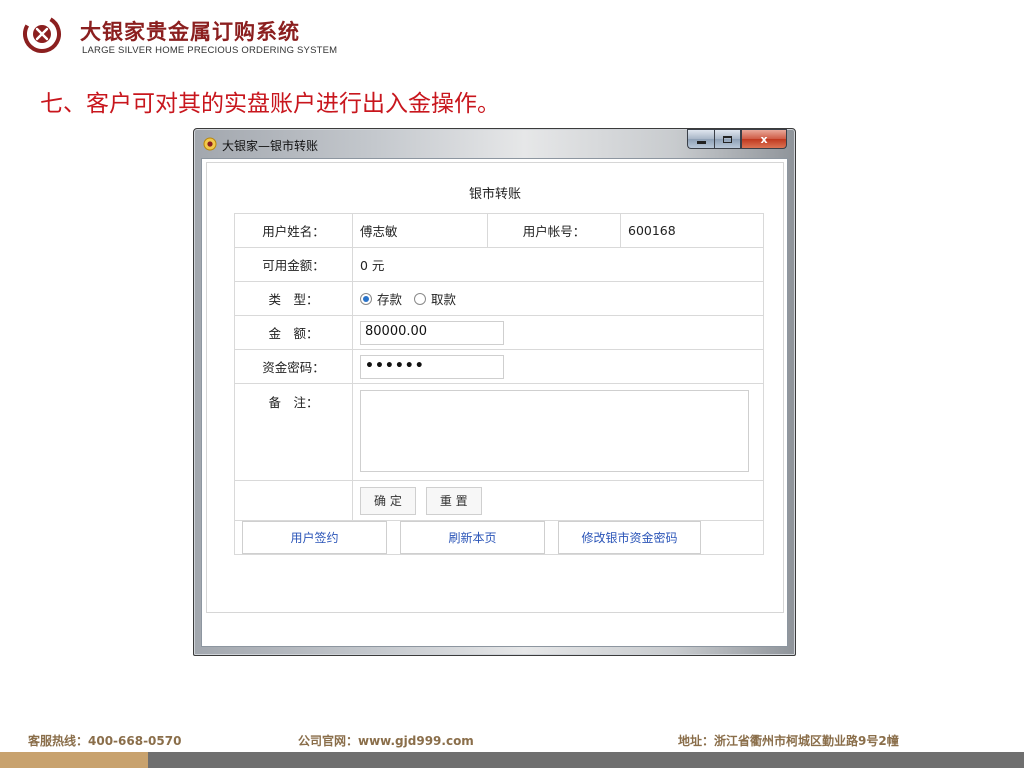  Describe the element at coordinates (293, 332) in the screenshot. I see `amount-label: 金 额：` at that location.